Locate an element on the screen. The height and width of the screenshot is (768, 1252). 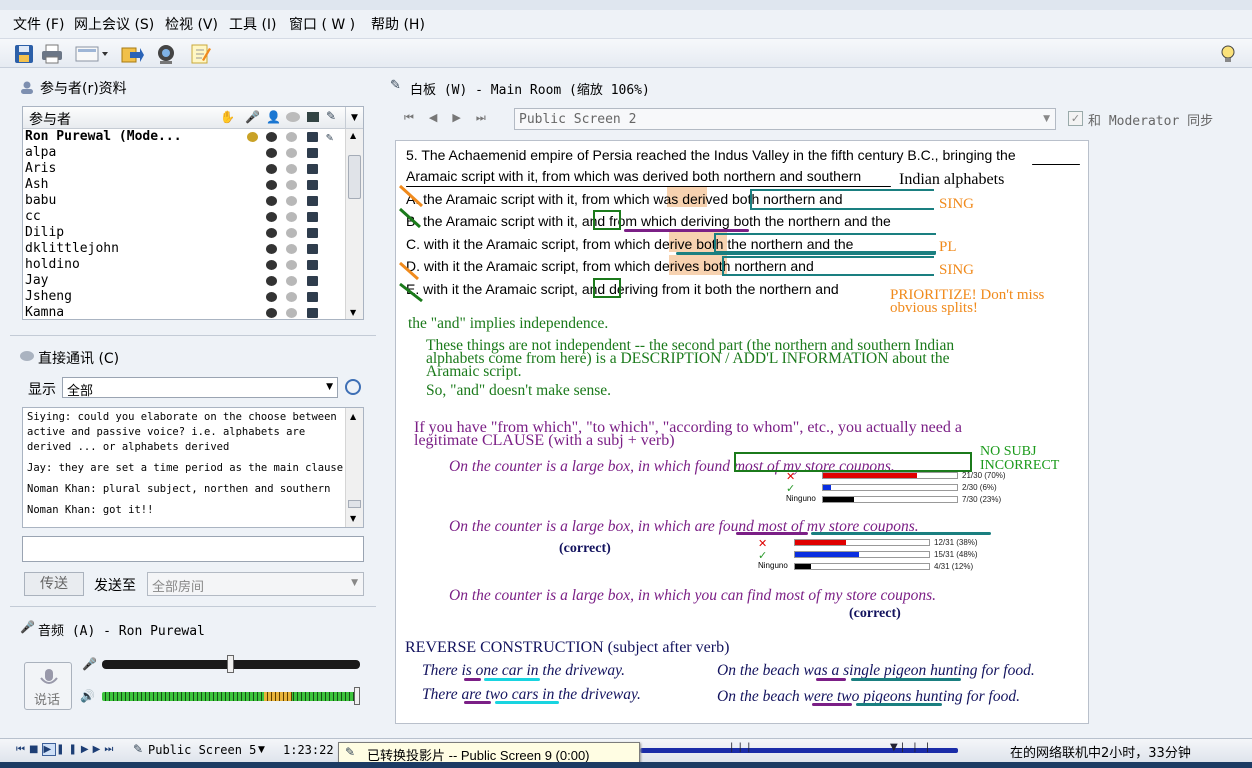
participant-row: cc is located at coordinates (184, 217).